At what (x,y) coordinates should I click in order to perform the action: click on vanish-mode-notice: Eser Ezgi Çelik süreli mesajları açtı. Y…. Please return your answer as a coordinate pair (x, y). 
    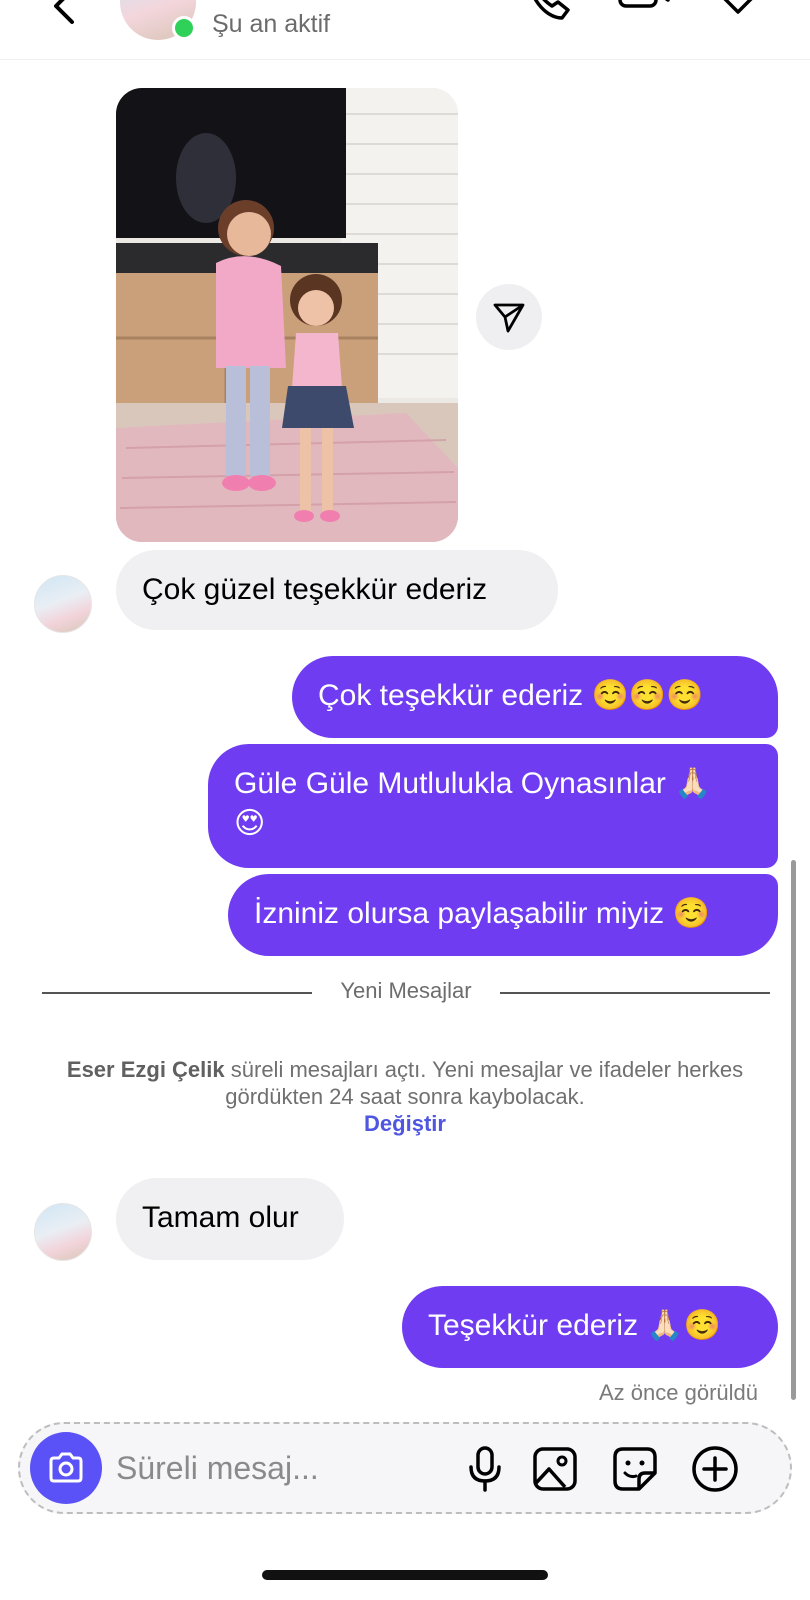
    Looking at the image, I should click on (405, 1096).